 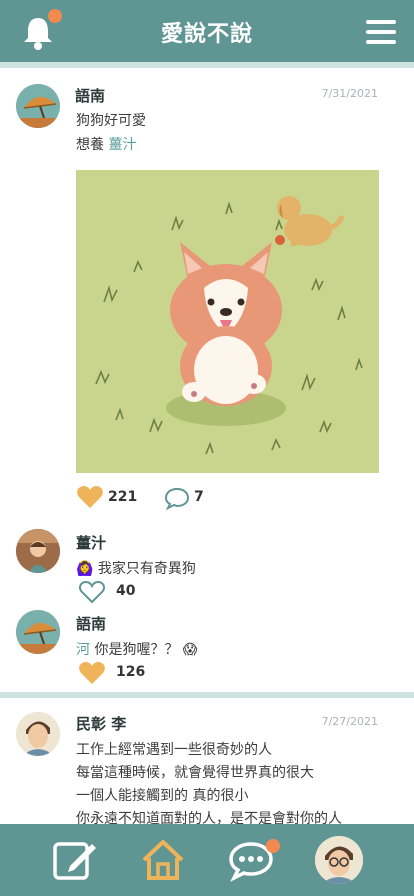 What do you see at coordinates (75, 860) in the screenshot?
I see `compose-icon` at bounding box center [75, 860].